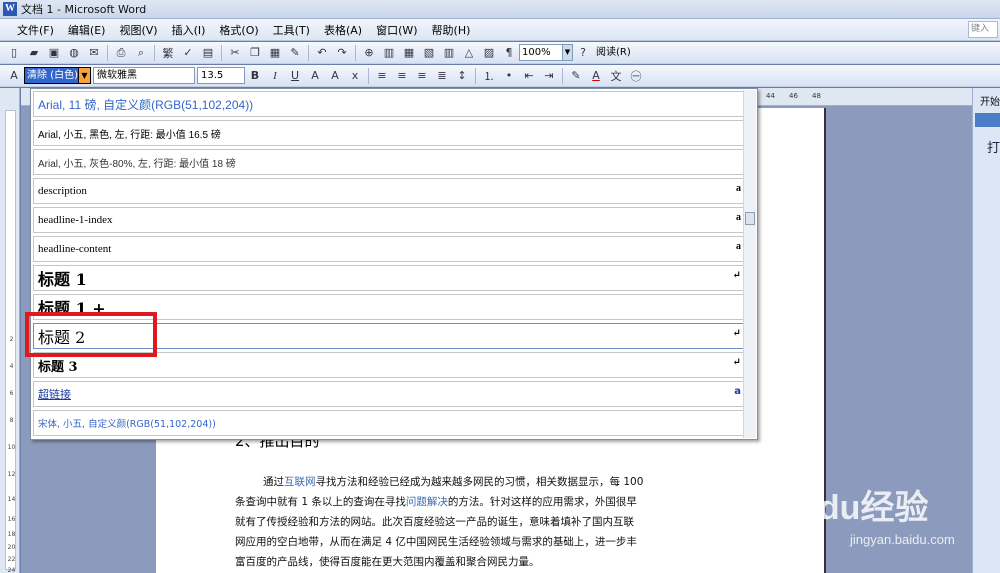  I want to click on undo-icon: ↶, so click(322, 53).